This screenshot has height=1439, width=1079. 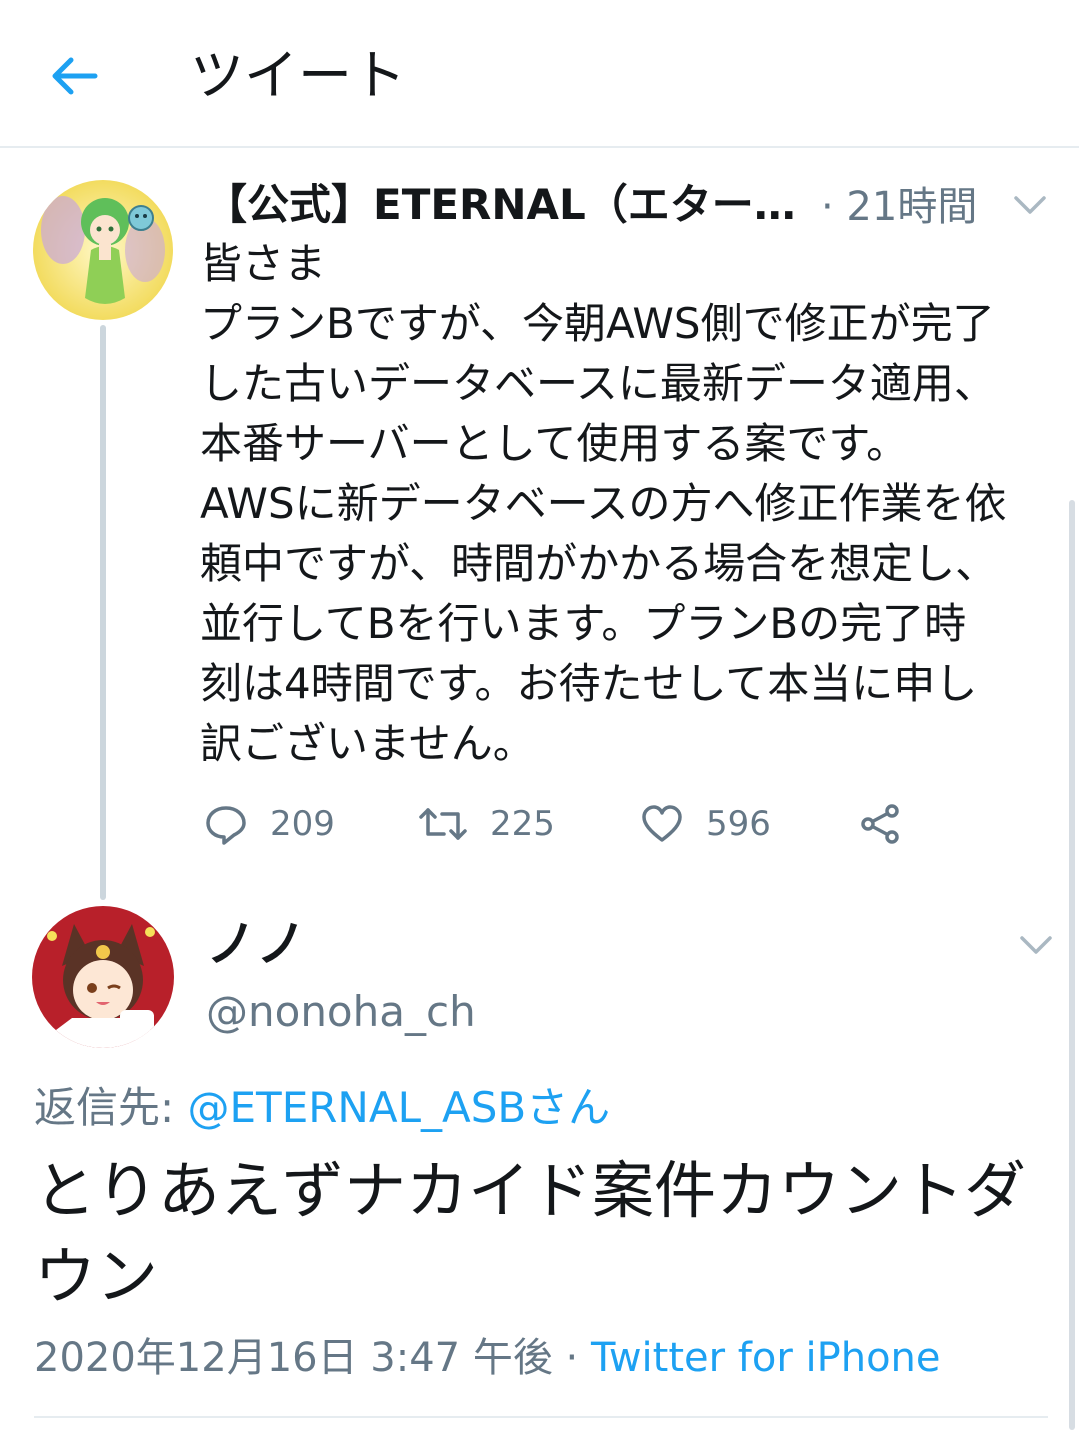 What do you see at coordinates (539, 74) in the screenshot?
I see `top-bar: ツイート` at bounding box center [539, 74].